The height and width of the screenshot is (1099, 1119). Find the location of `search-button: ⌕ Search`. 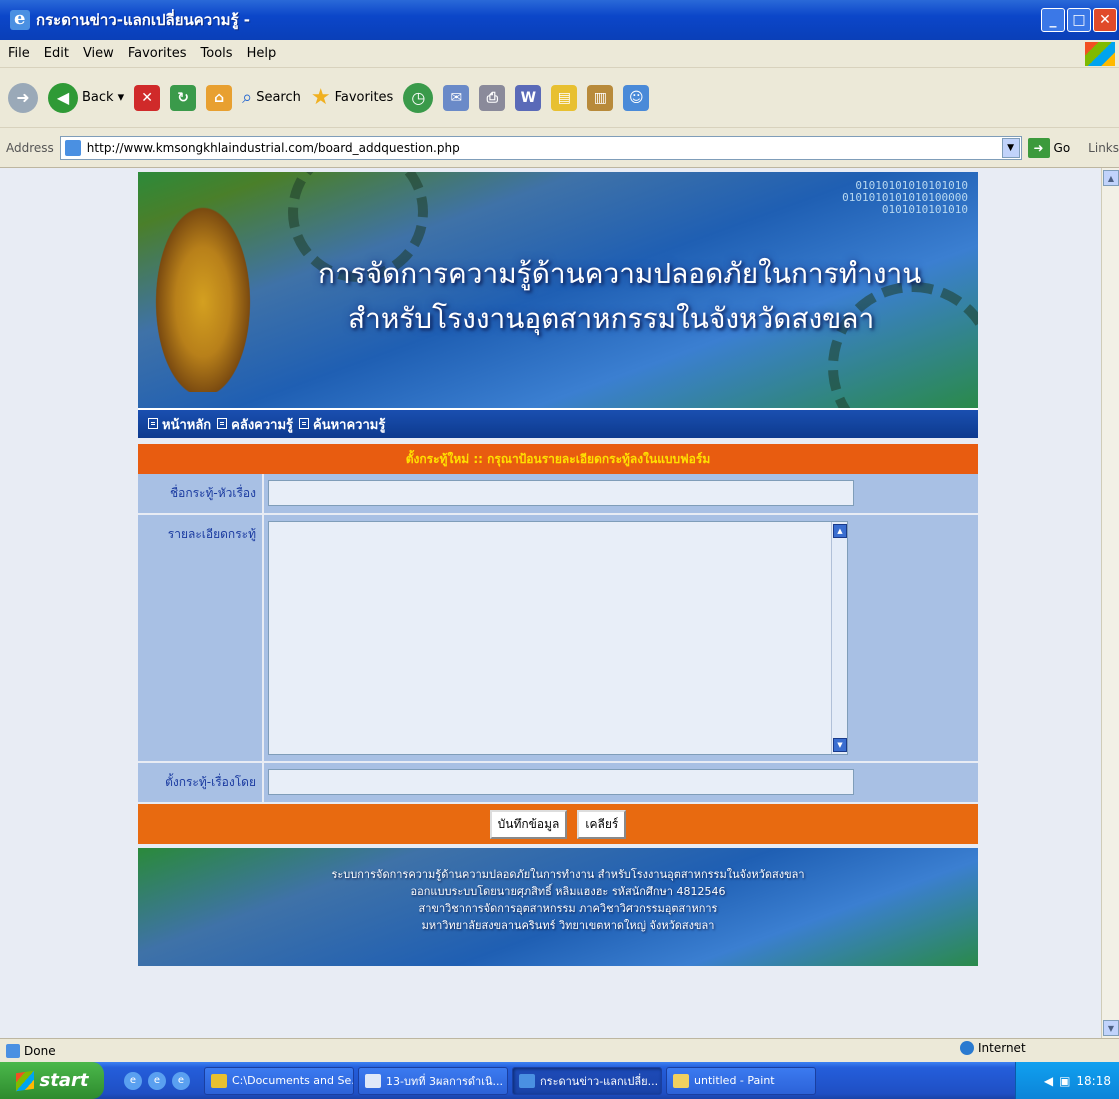

search-button: ⌕ Search is located at coordinates (271, 97).